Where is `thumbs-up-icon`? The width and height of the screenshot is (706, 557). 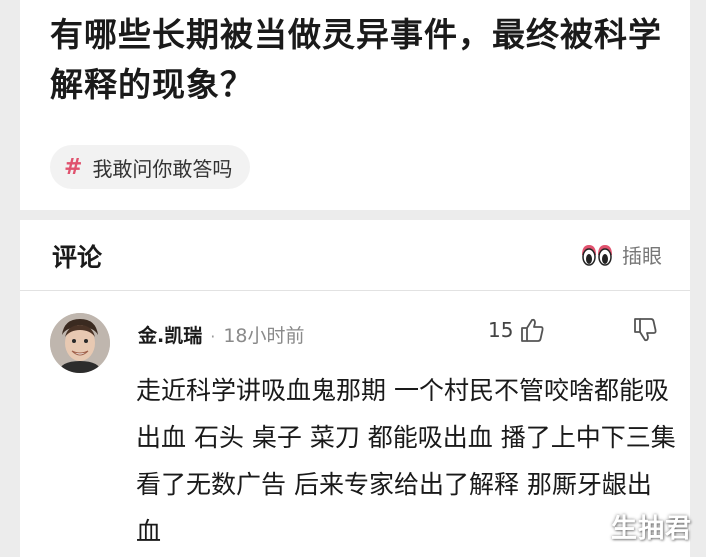 thumbs-up-icon is located at coordinates (532, 330).